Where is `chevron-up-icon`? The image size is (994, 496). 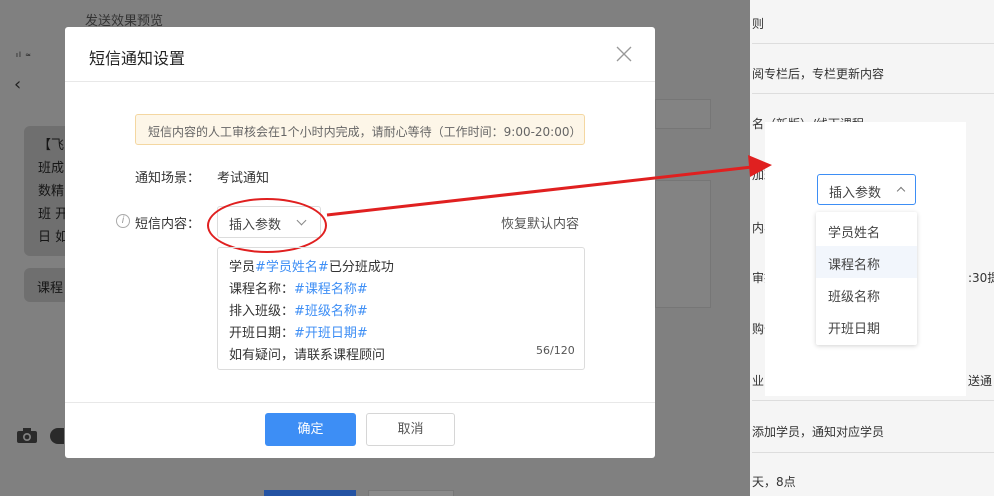
chevron-up-icon is located at coordinates (901, 191).